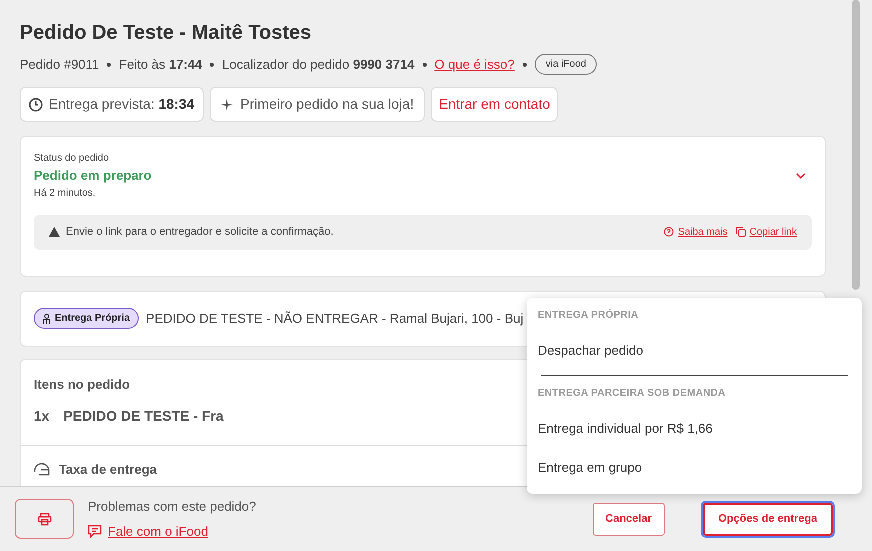  I want to click on delivery-type-badge: Entrega Própria, so click(87, 318).